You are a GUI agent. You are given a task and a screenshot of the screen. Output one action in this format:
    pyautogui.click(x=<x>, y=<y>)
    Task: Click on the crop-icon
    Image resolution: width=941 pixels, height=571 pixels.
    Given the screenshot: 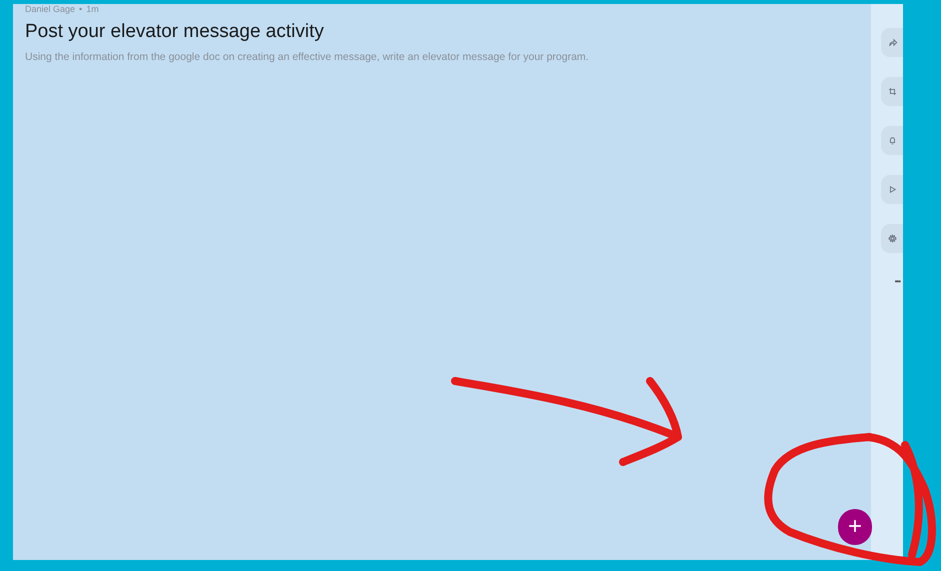 What is the action you would take?
    pyautogui.click(x=892, y=91)
    